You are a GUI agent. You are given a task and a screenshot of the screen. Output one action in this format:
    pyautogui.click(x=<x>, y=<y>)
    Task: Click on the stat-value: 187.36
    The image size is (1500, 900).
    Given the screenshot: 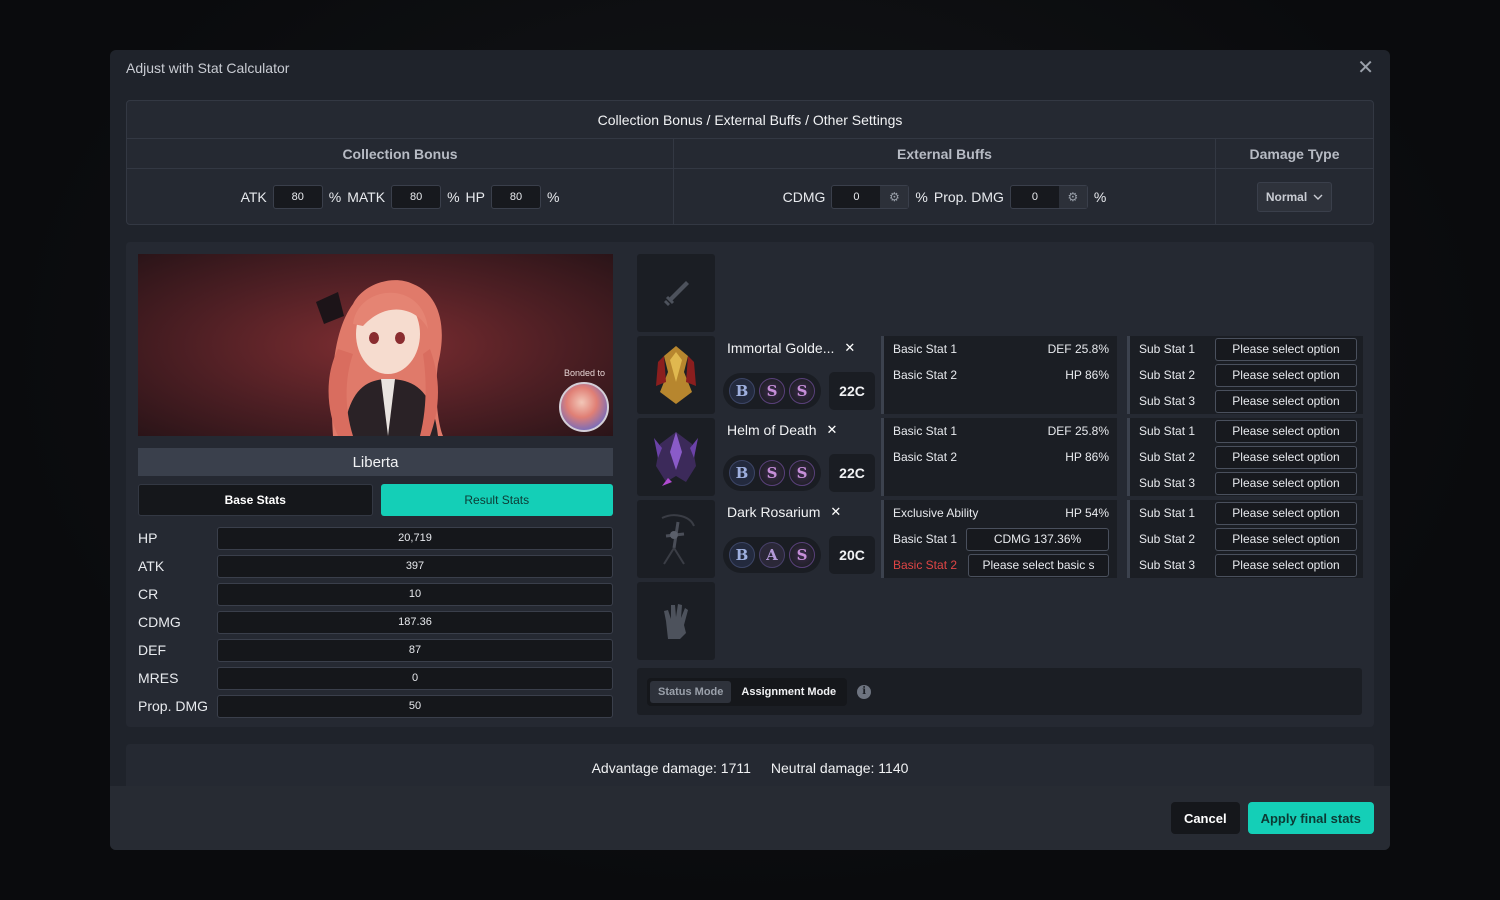 What is the action you would take?
    pyautogui.click(x=415, y=622)
    